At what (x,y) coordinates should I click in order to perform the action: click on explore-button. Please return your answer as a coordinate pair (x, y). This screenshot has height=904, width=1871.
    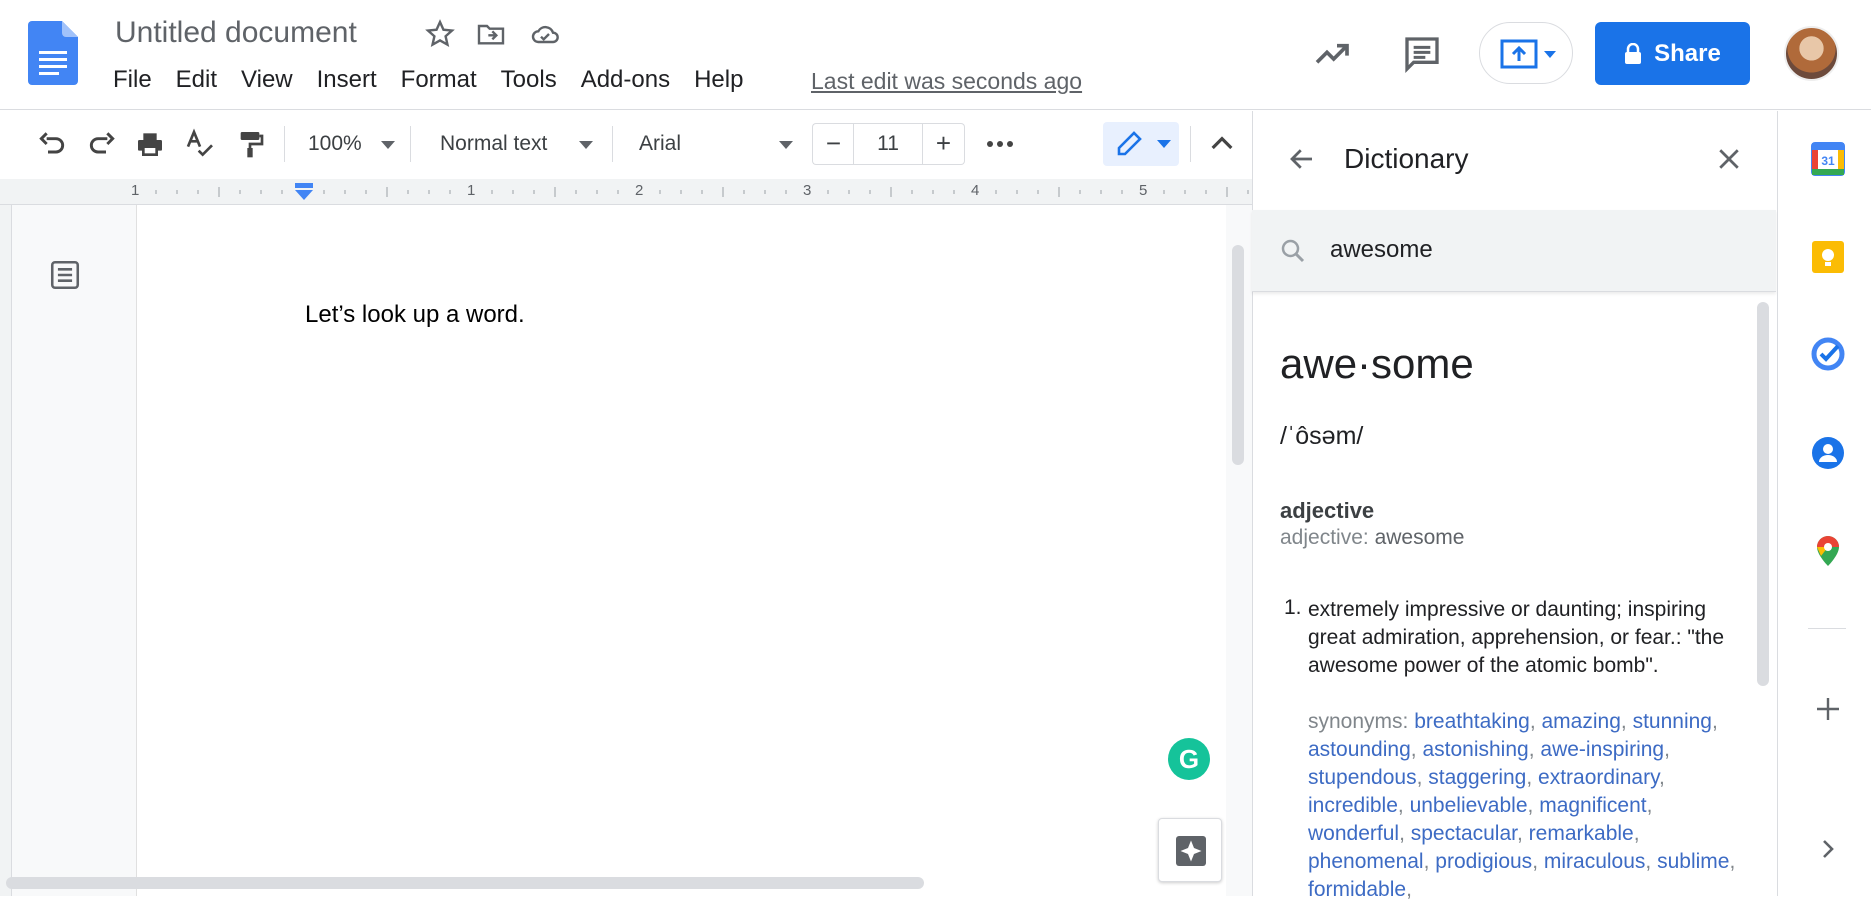
    Looking at the image, I should click on (1190, 850).